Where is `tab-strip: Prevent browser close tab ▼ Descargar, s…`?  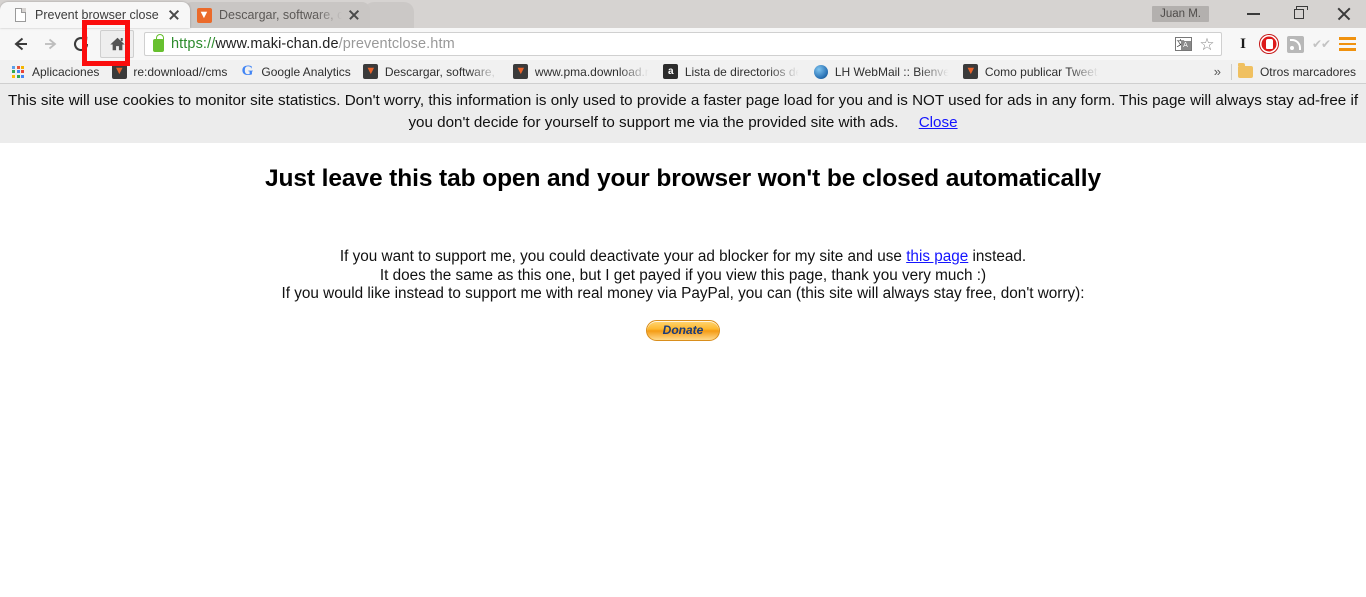
tab-strip: Prevent browser close tab ▼ Descargar, s… is located at coordinates (683, 14).